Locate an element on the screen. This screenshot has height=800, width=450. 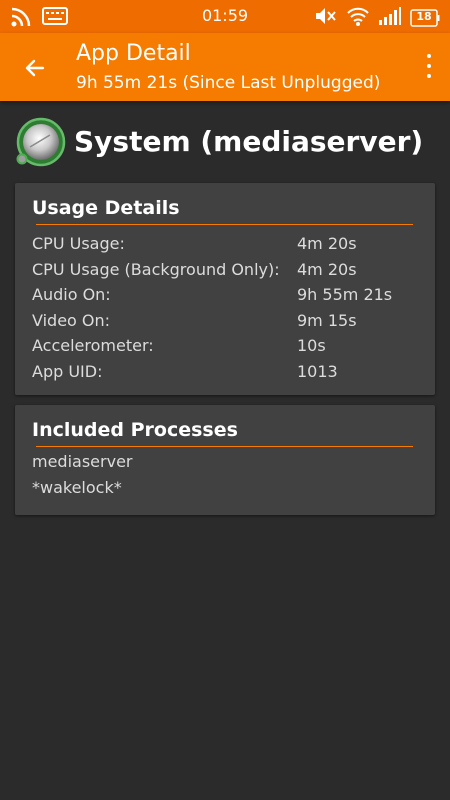
signal-icon is located at coordinates (390, 18).